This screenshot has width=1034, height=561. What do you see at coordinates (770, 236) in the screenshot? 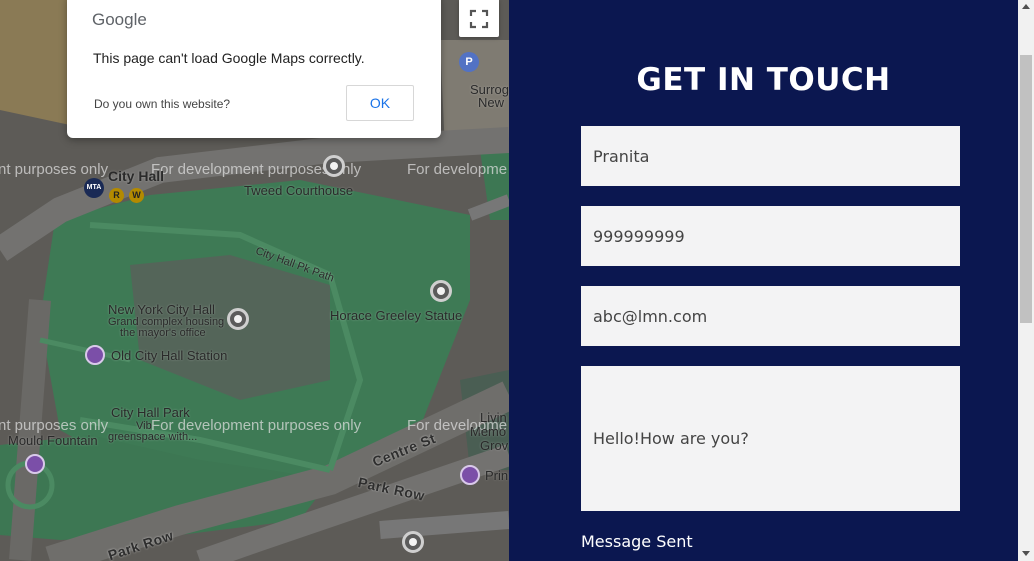
I see `phone-field: 999999999` at bounding box center [770, 236].